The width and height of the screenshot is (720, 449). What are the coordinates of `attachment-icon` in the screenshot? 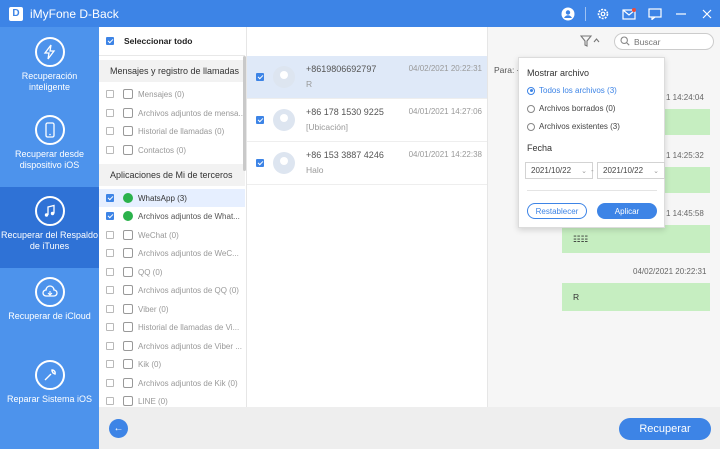 It's located at (128, 113).